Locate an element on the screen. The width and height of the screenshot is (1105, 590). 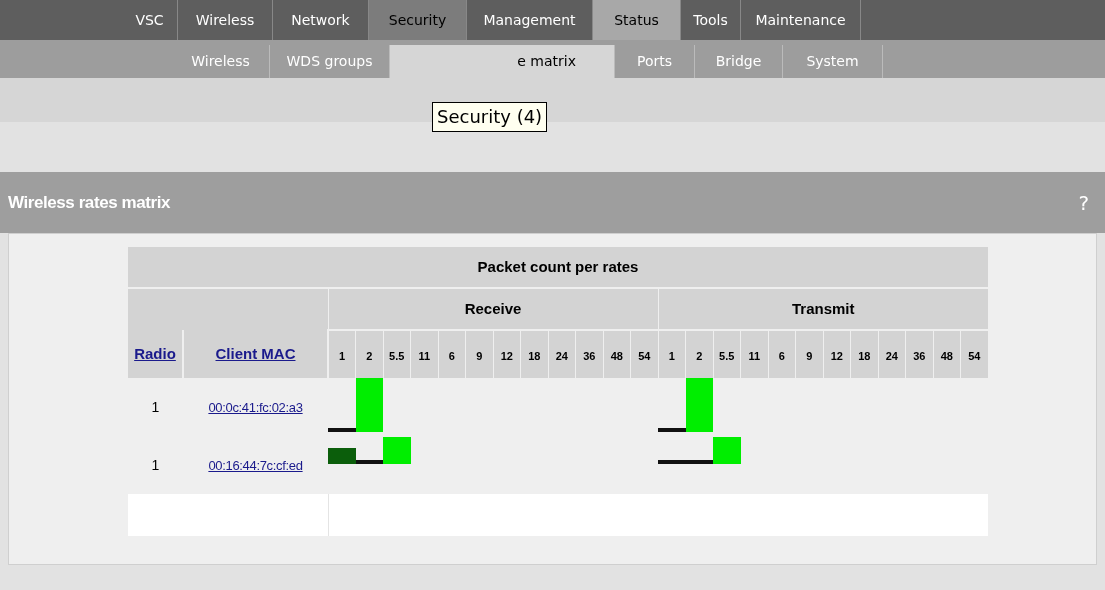
column-group-header: Transmit is located at coordinates (823, 309).